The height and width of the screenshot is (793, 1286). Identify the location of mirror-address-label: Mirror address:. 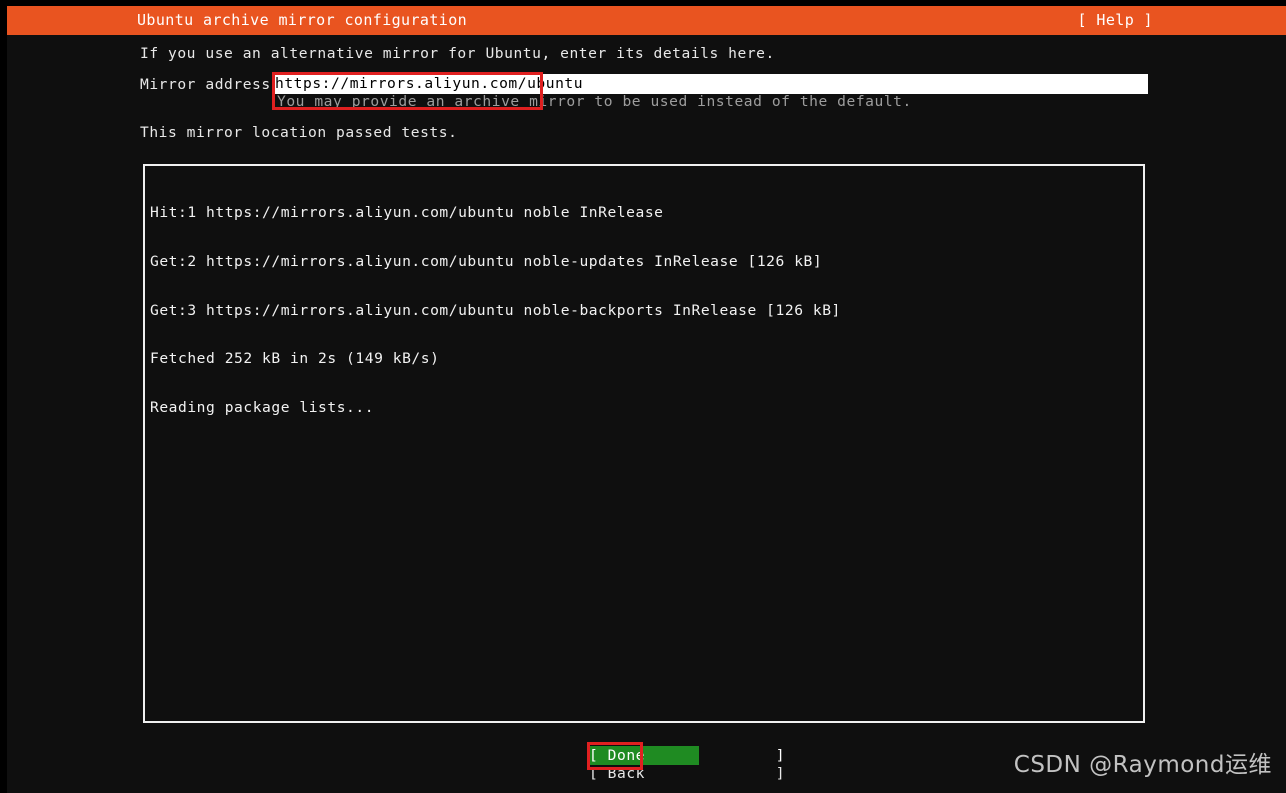
(210, 84).